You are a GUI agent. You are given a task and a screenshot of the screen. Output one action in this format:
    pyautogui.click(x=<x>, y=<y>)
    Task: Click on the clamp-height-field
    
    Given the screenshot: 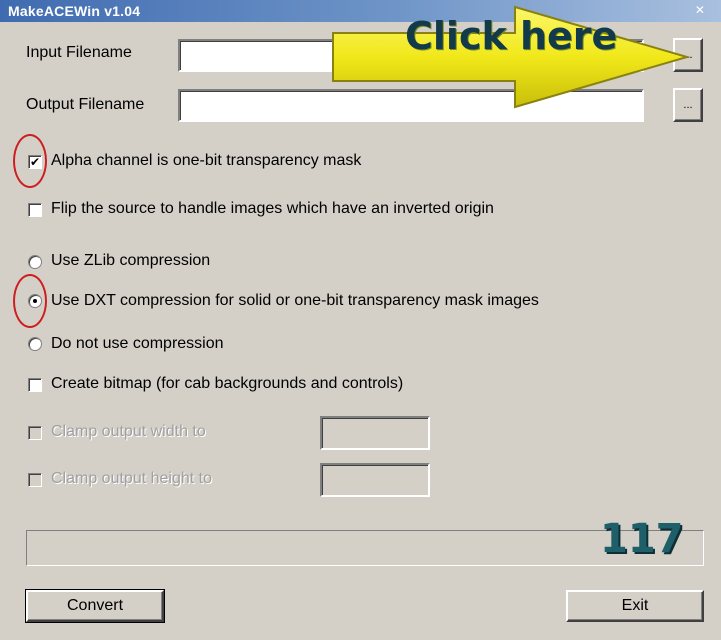 What is the action you would take?
    pyautogui.click(x=375, y=480)
    